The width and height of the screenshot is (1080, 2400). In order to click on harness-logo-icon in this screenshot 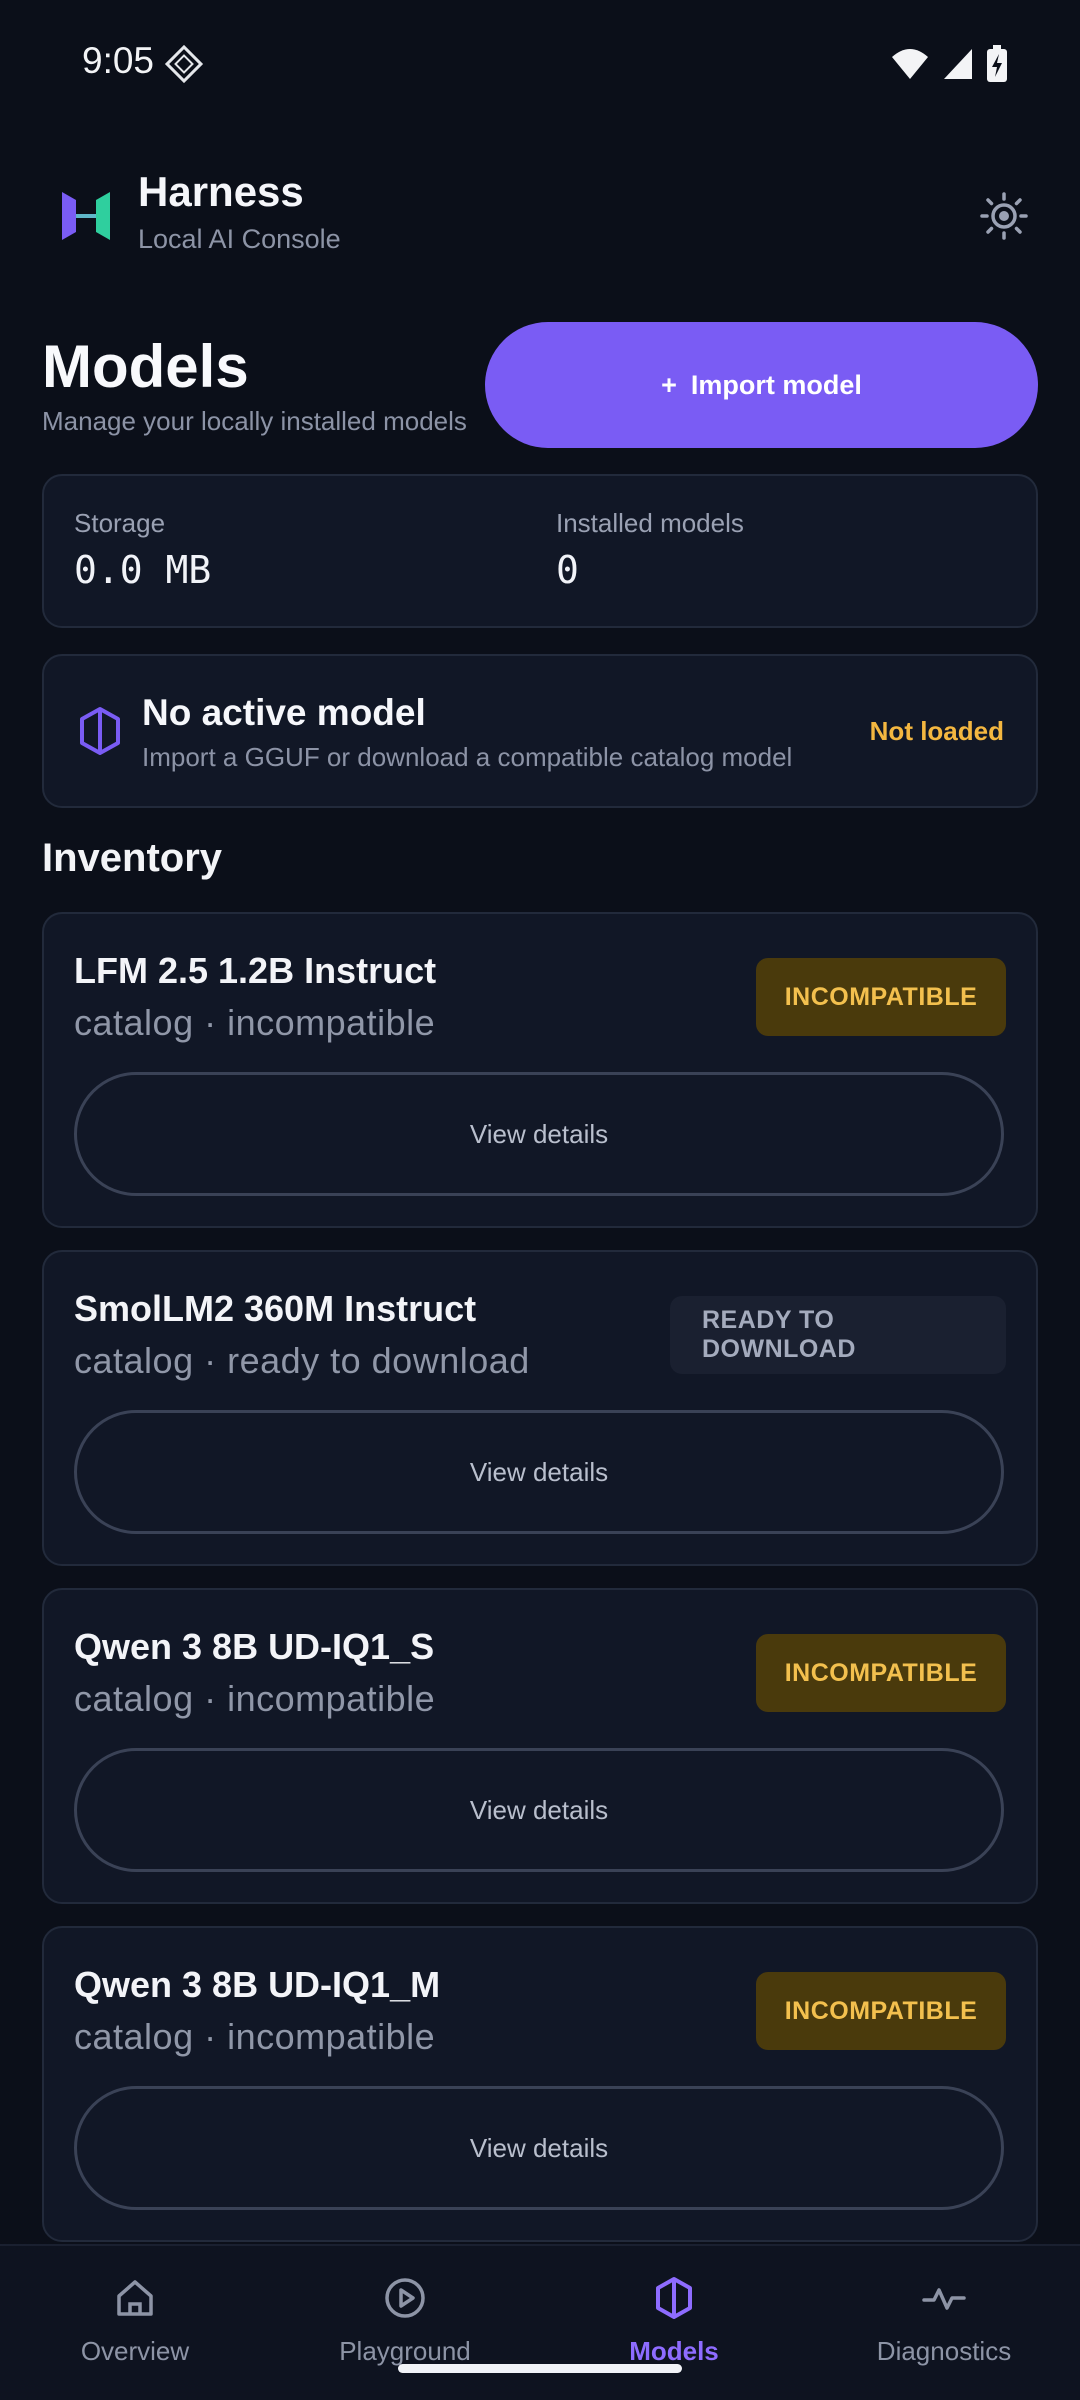, I will do `click(86, 216)`.